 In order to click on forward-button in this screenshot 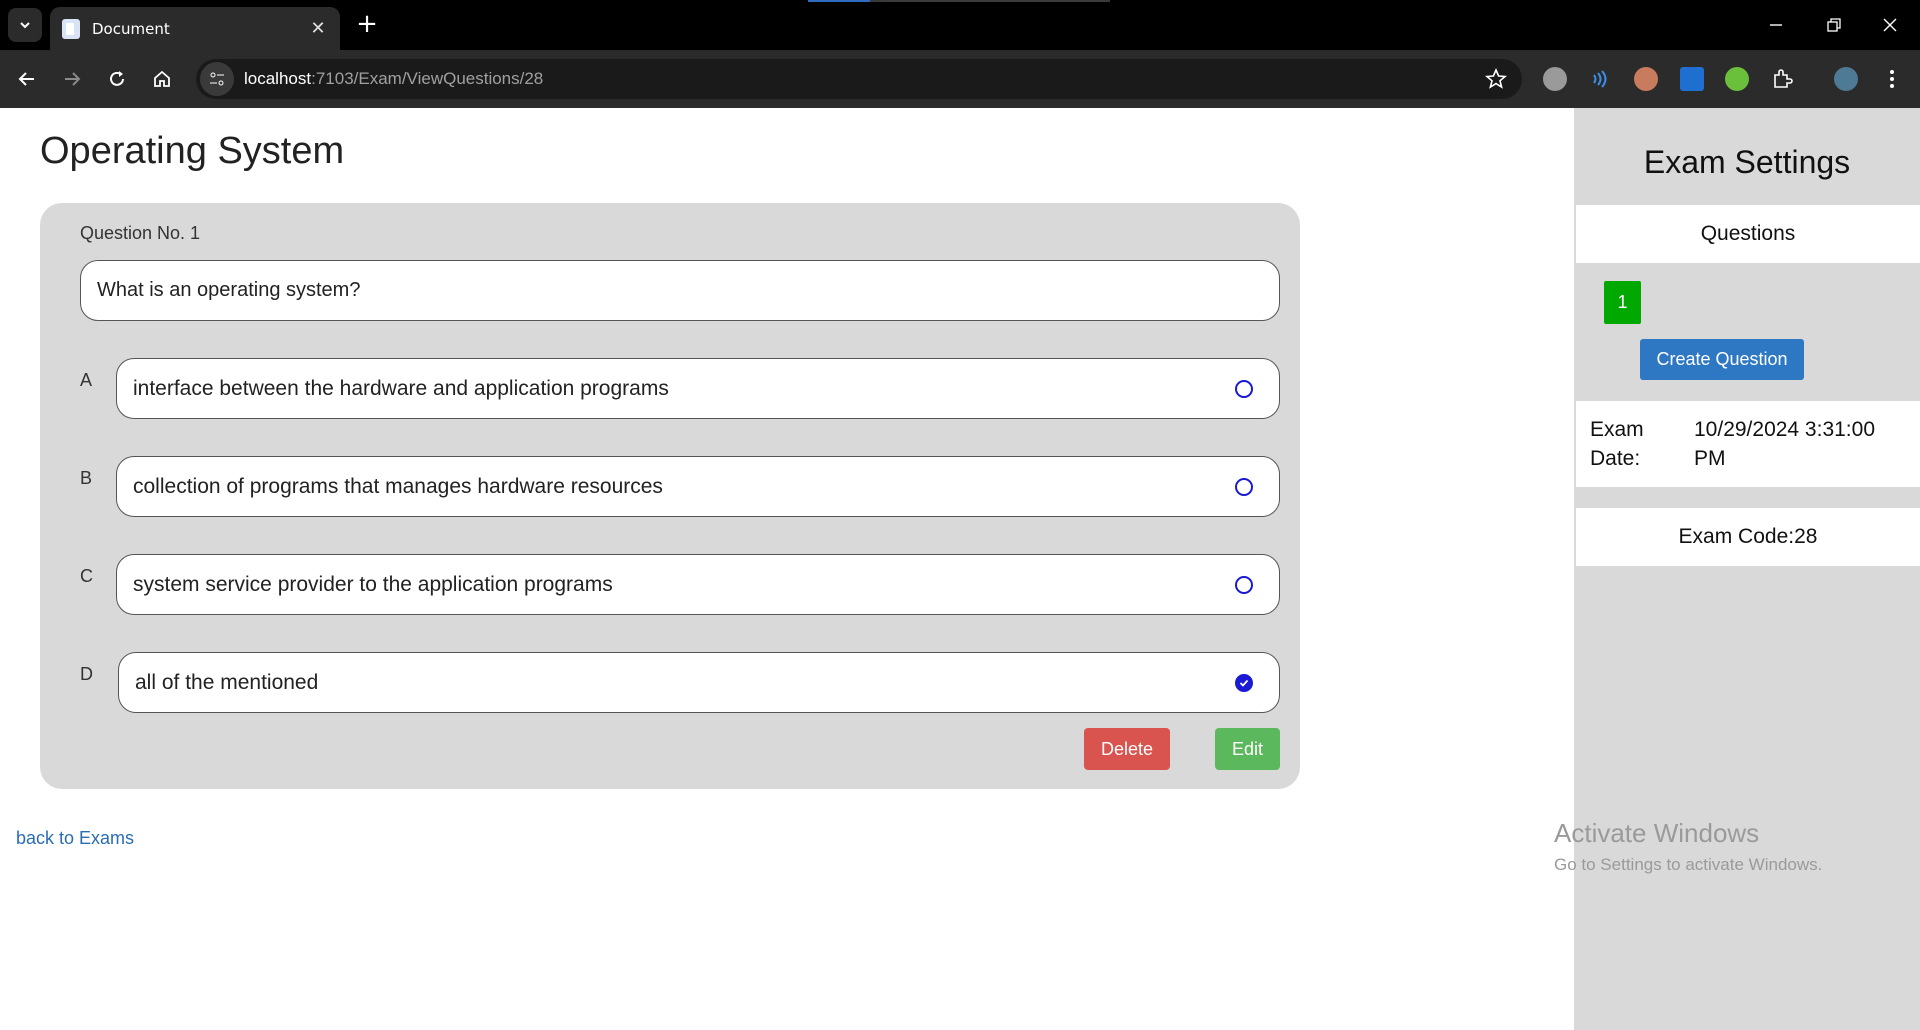, I will do `click(72, 79)`.